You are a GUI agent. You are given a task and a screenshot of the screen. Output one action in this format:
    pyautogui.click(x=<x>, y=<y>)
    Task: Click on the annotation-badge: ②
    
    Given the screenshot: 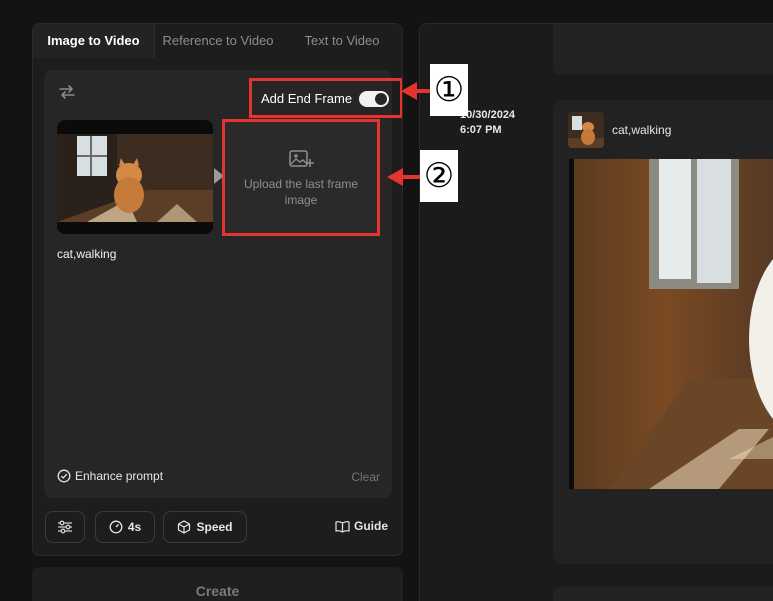 What is the action you would take?
    pyautogui.click(x=439, y=176)
    